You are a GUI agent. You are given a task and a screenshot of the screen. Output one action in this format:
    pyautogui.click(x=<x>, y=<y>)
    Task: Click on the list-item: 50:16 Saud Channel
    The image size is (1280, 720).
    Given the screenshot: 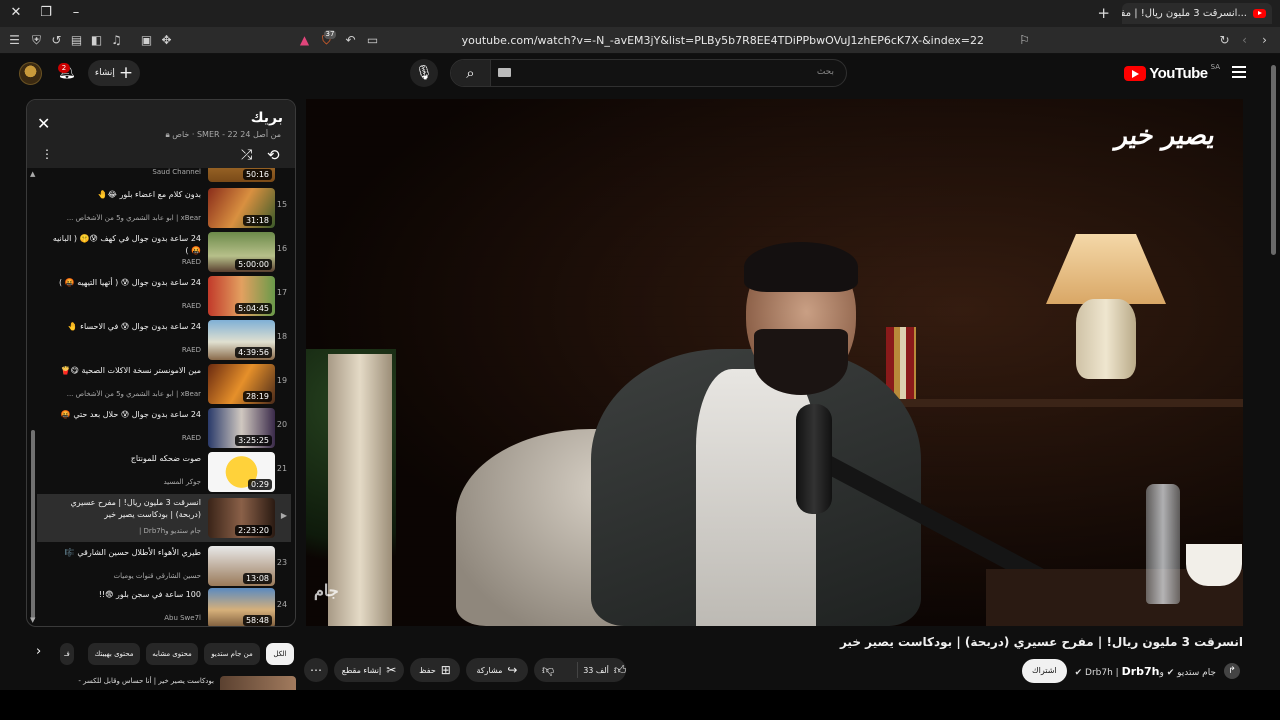 What is the action you would take?
    pyautogui.click(x=164, y=176)
    